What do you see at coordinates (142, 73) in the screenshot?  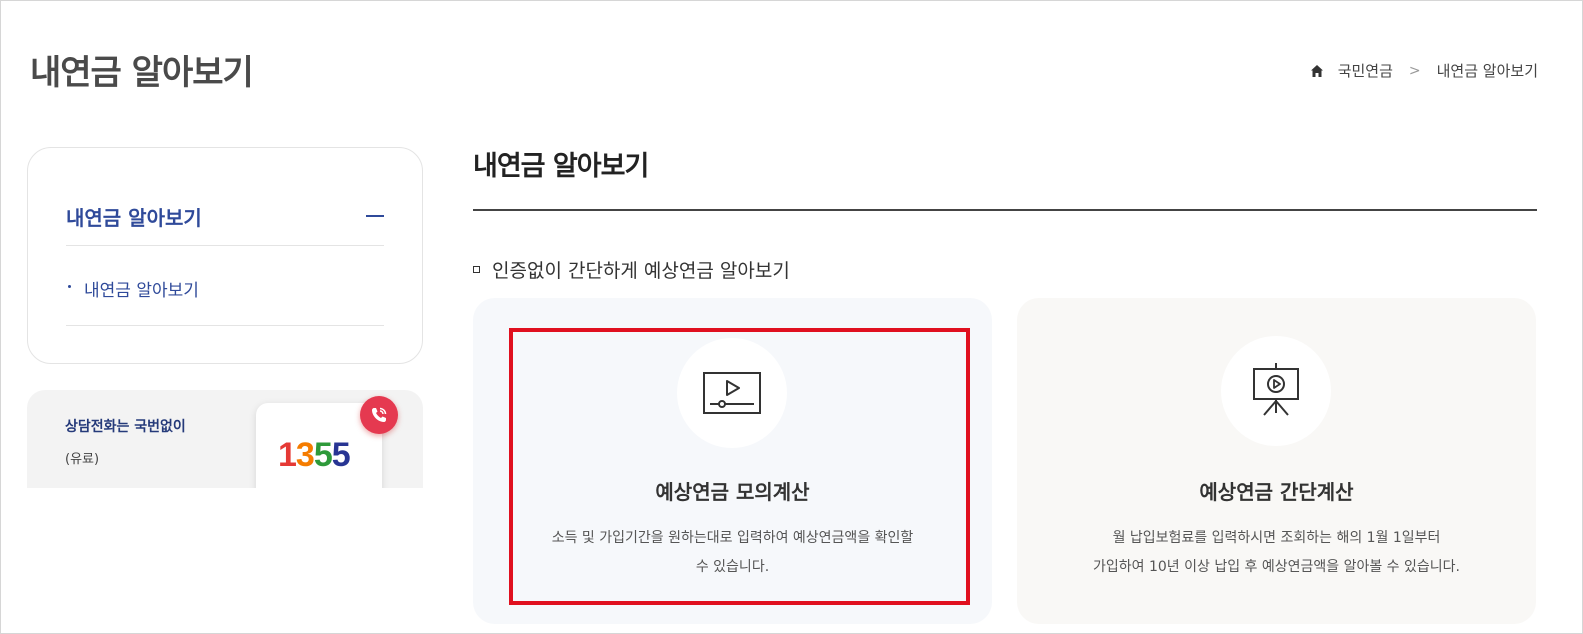 I see `page-title: 내연금 알아보기` at bounding box center [142, 73].